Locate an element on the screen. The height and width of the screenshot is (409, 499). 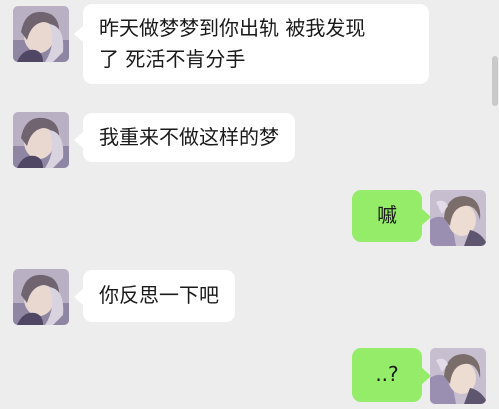
message-bubble: 昨天做梦梦到你出轨 被我发现 了 死活不肯分手 is located at coordinates (256, 44).